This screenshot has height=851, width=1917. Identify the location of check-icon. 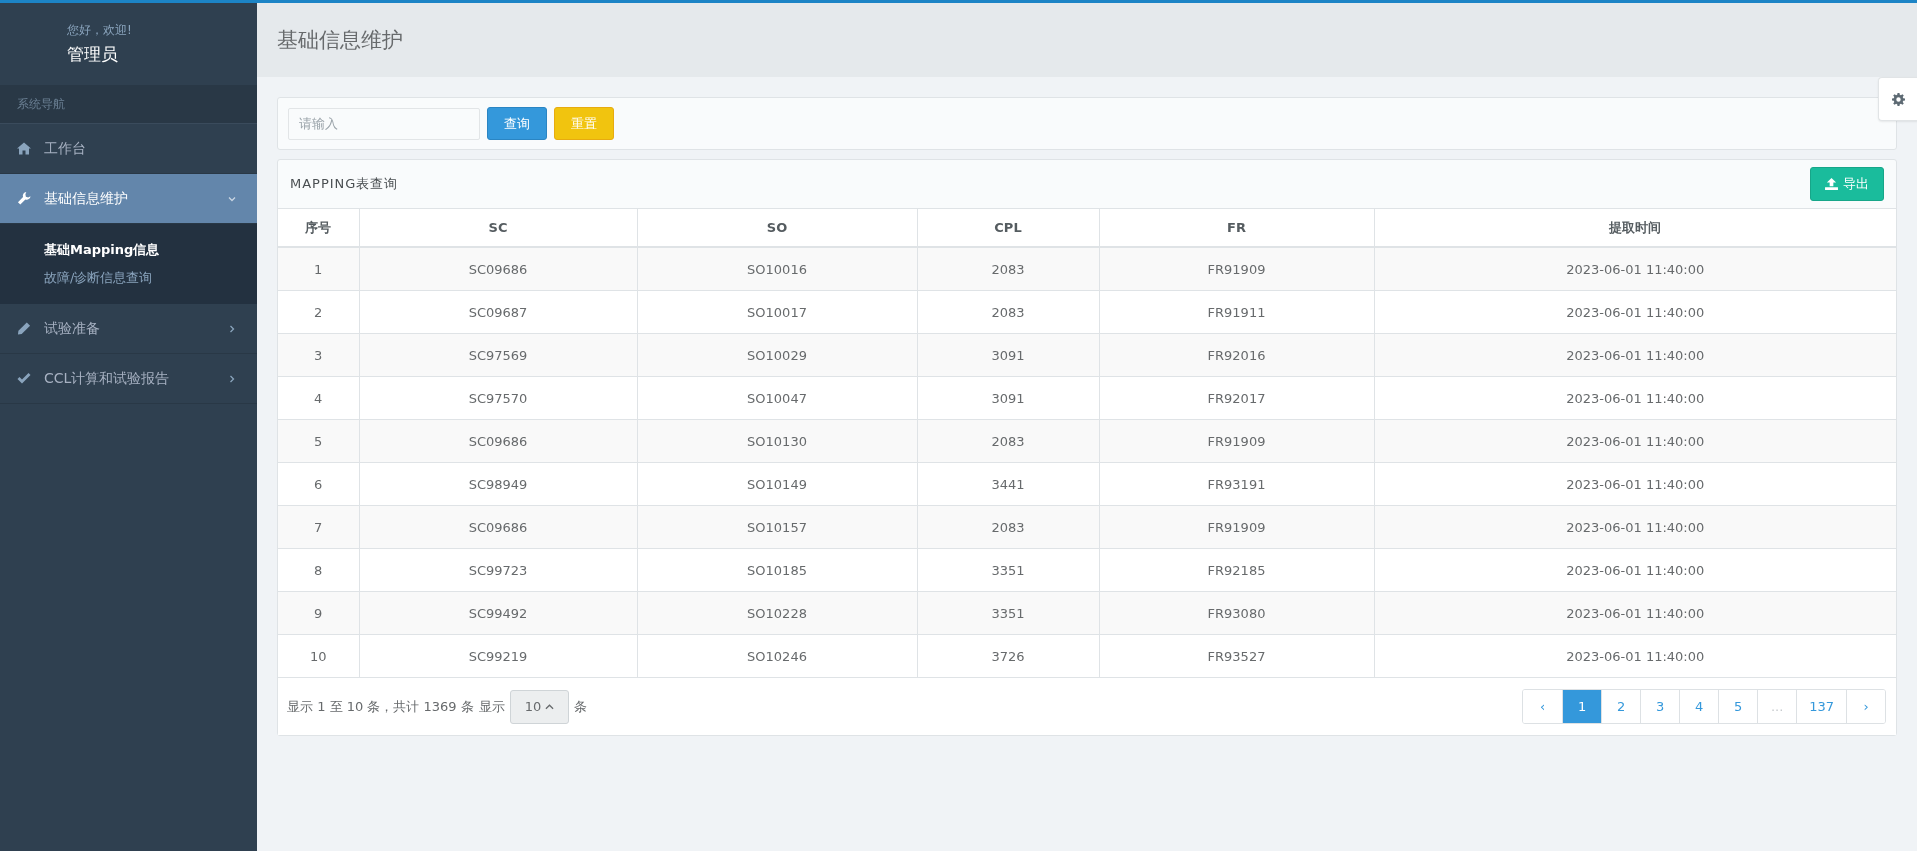
(24, 378).